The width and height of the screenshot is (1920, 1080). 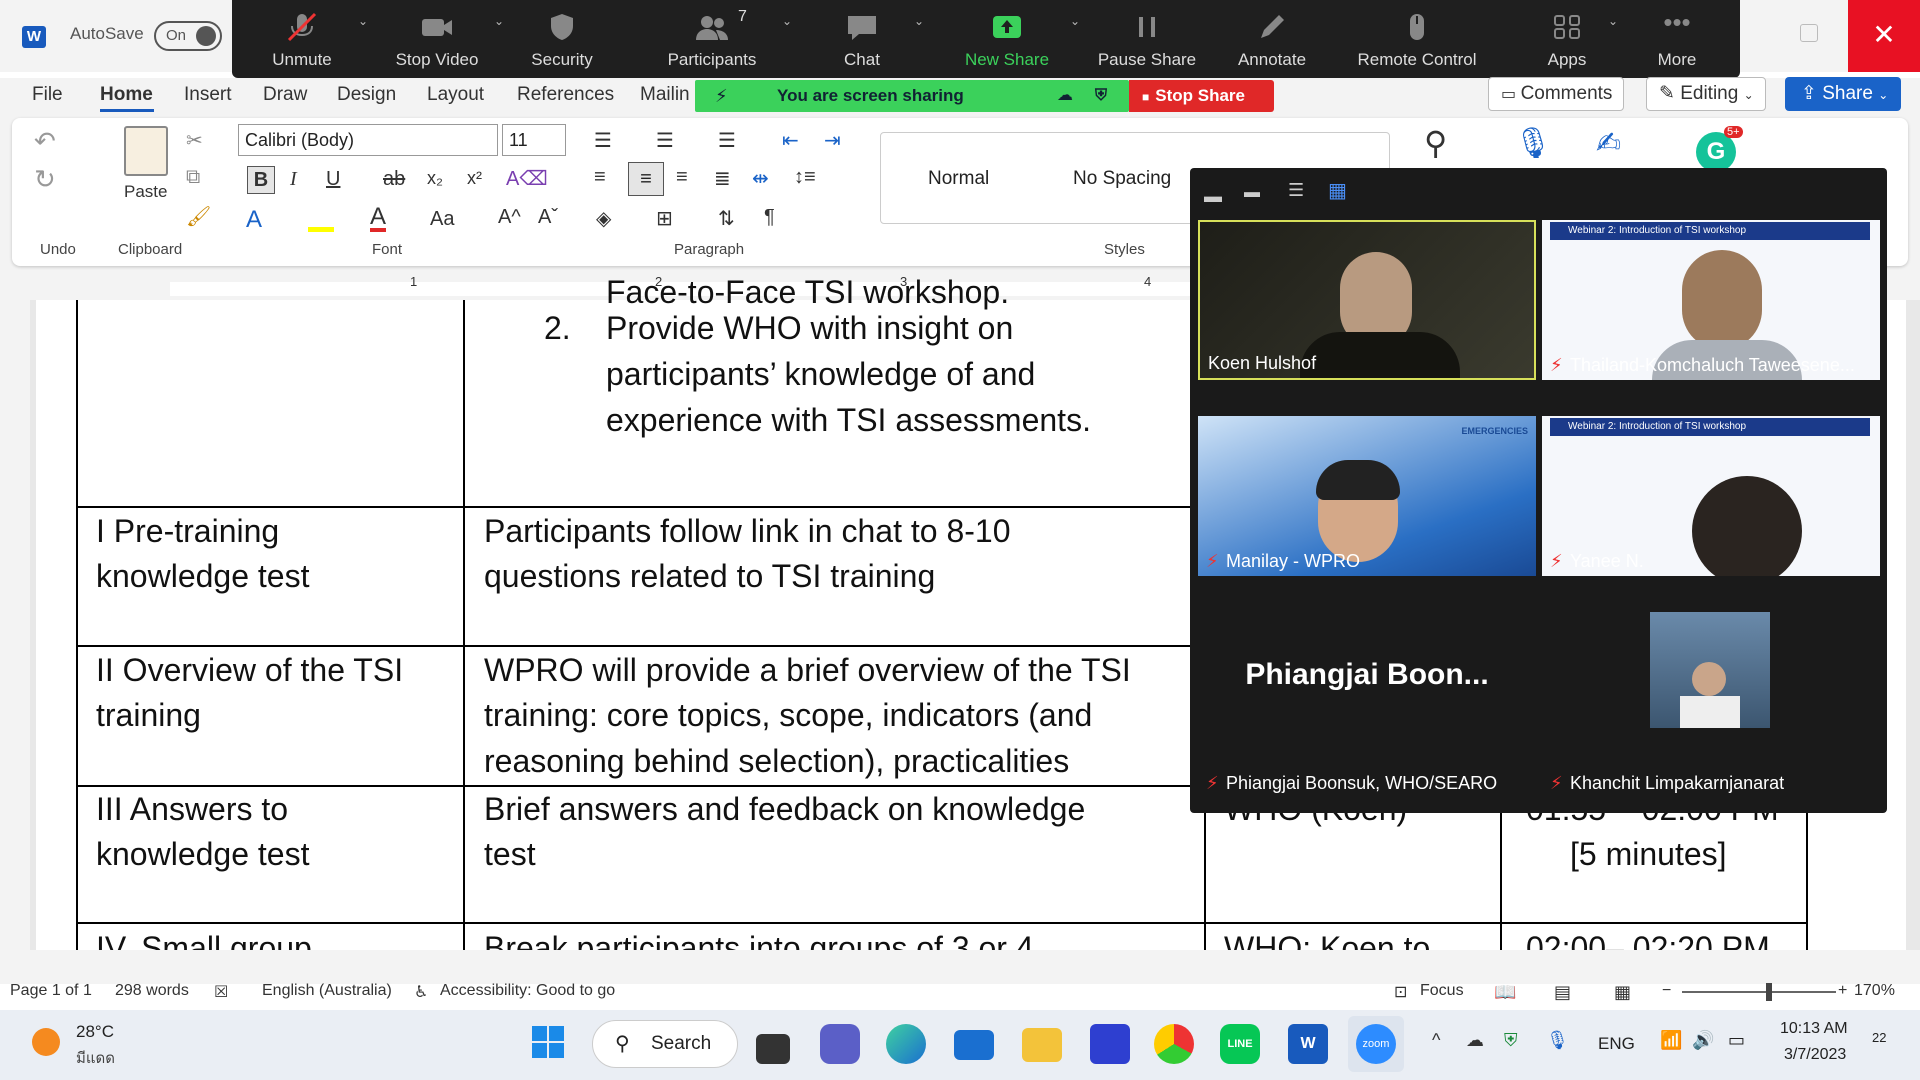 I want to click on strikethrough-button: ab, so click(x=394, y=179).